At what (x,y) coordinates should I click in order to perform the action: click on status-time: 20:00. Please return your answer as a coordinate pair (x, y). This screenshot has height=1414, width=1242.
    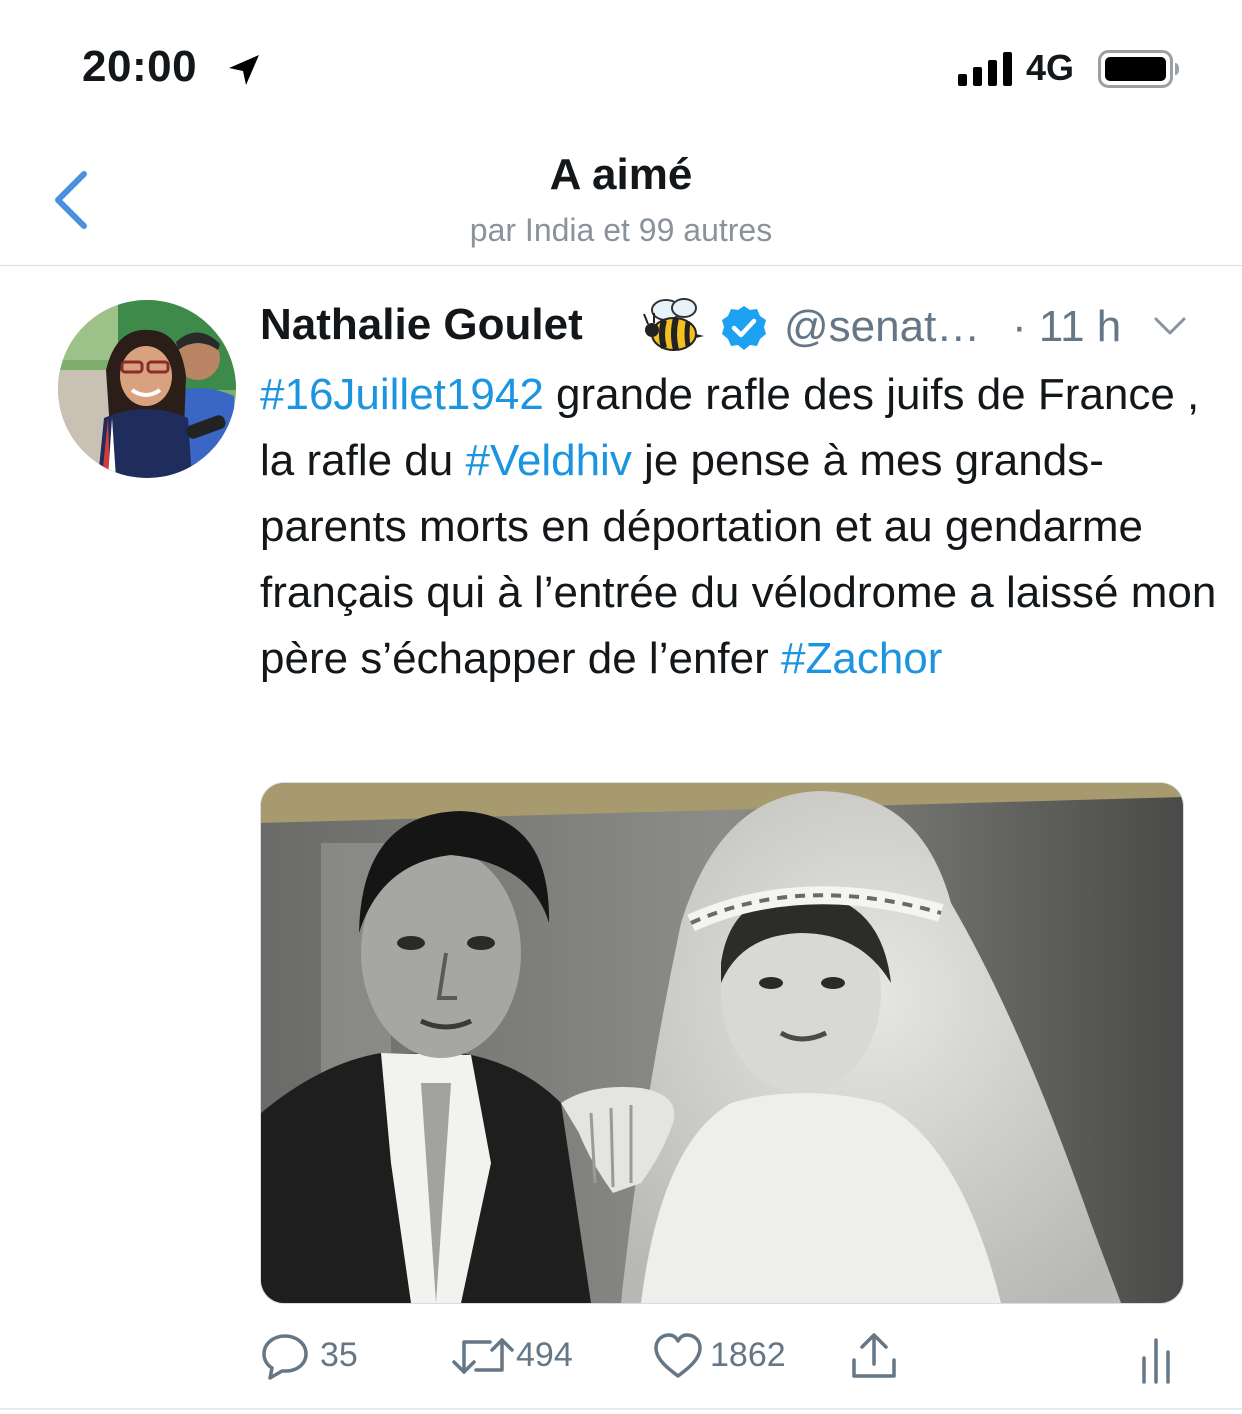
    Looking at the image, I should click on (140, 66).